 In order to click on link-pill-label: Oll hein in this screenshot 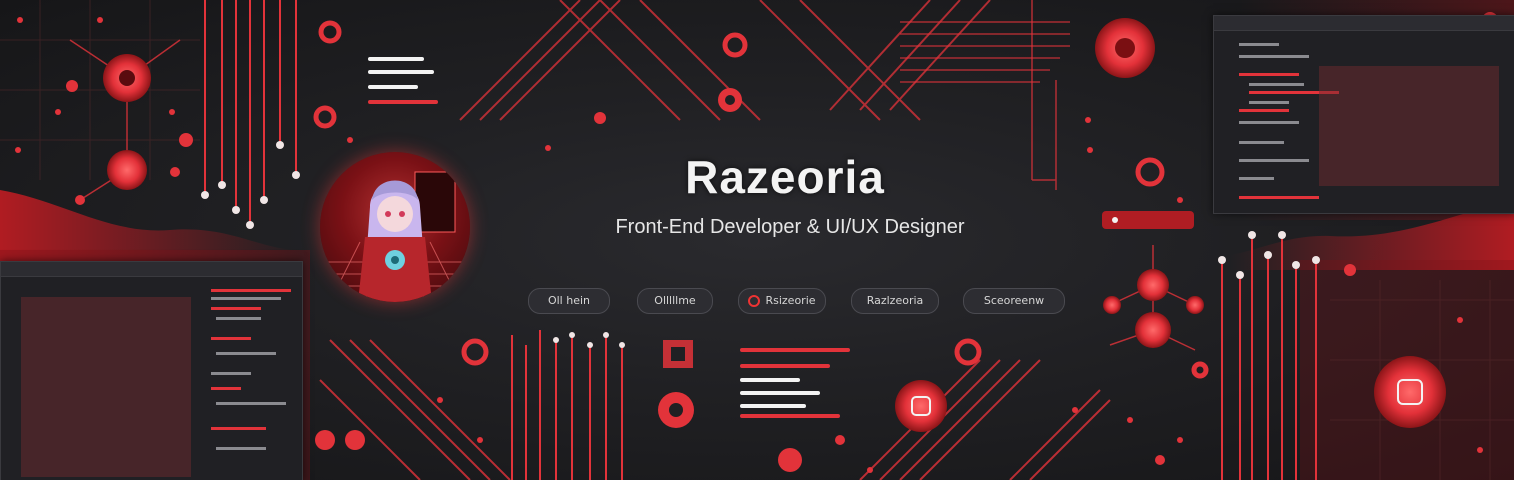, I will do `click(569, 300)`.